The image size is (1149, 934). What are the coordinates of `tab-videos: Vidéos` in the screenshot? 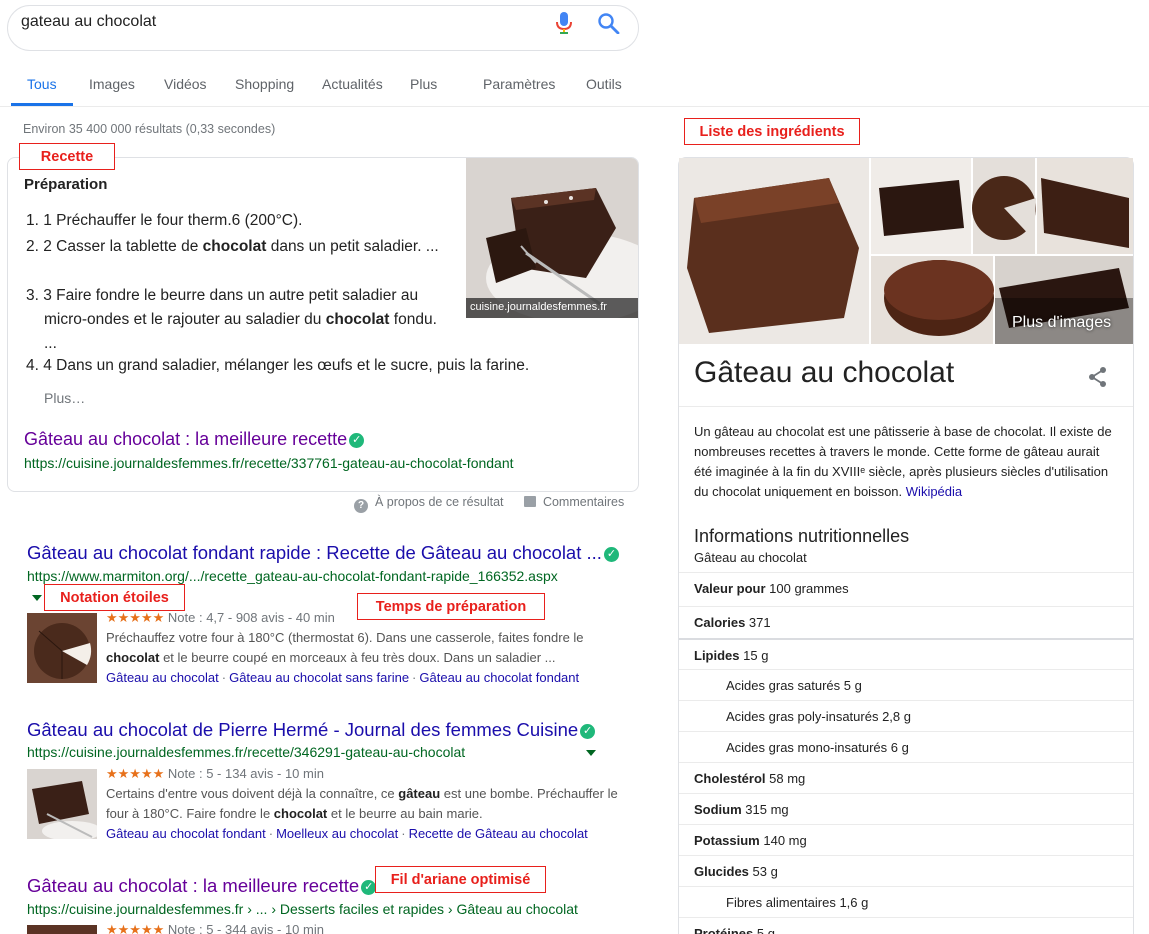 It's located at (185, 84).